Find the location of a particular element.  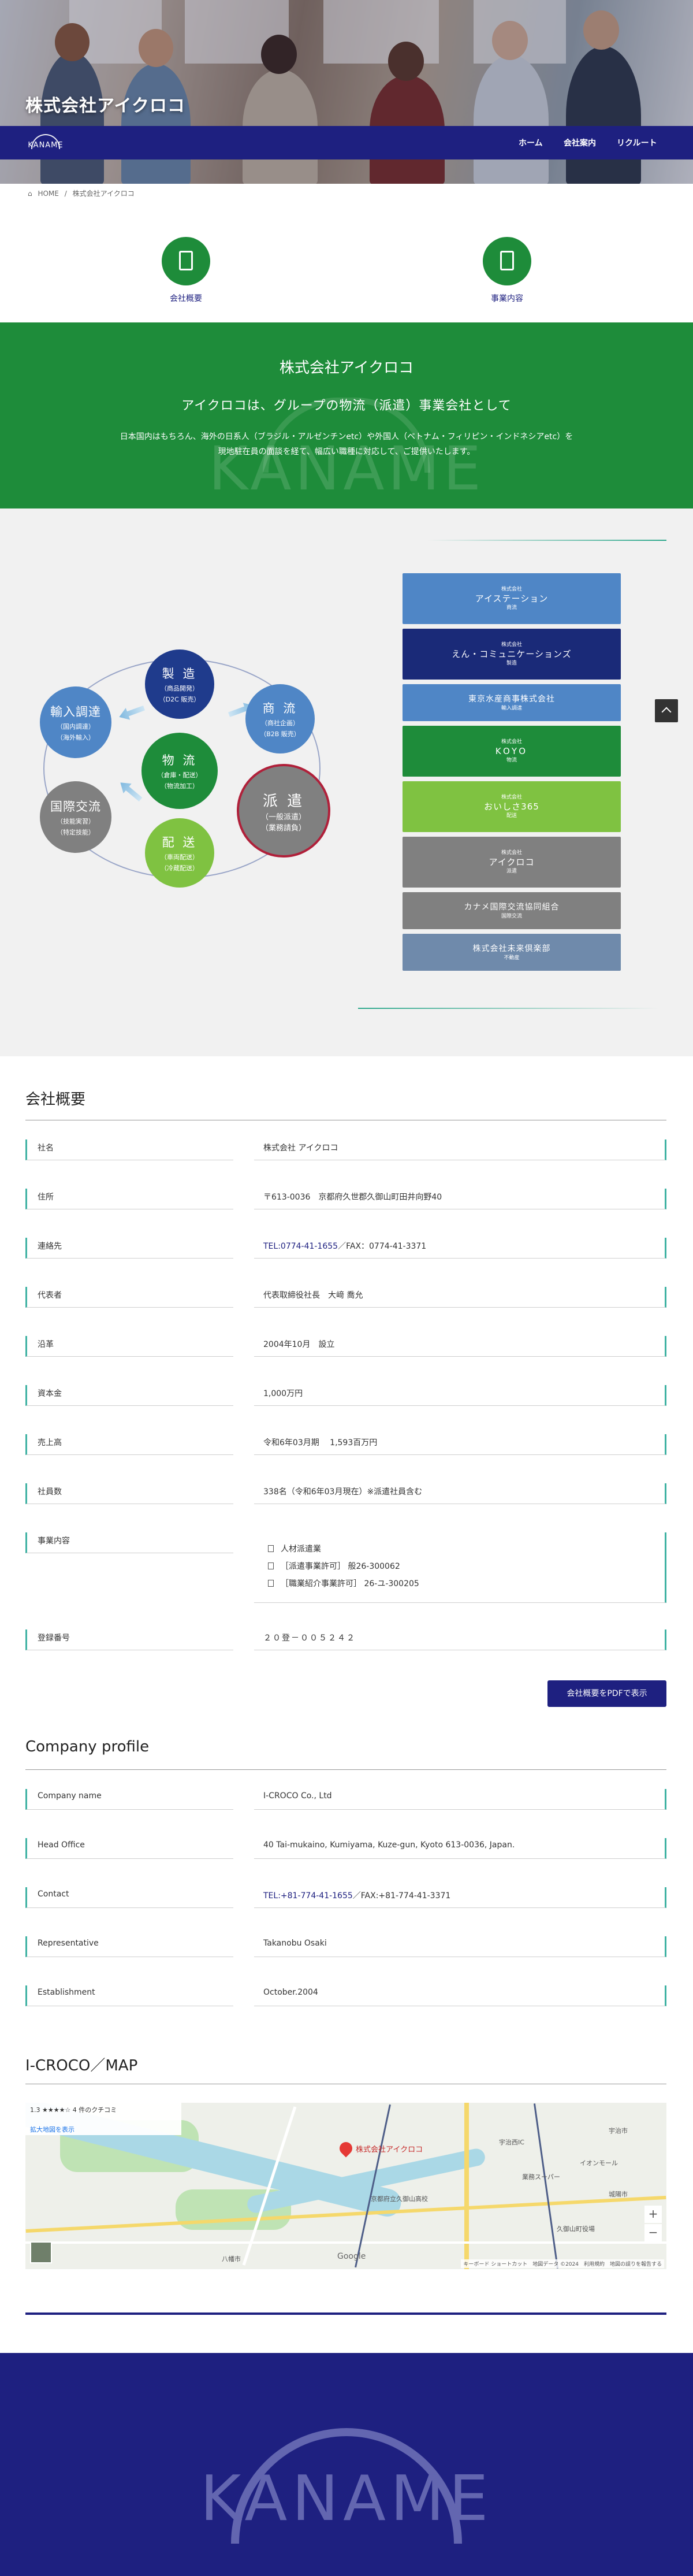

company-card-oishisa: 株式会社 おいしさ365 配送 is located at coordinates (512, 806).